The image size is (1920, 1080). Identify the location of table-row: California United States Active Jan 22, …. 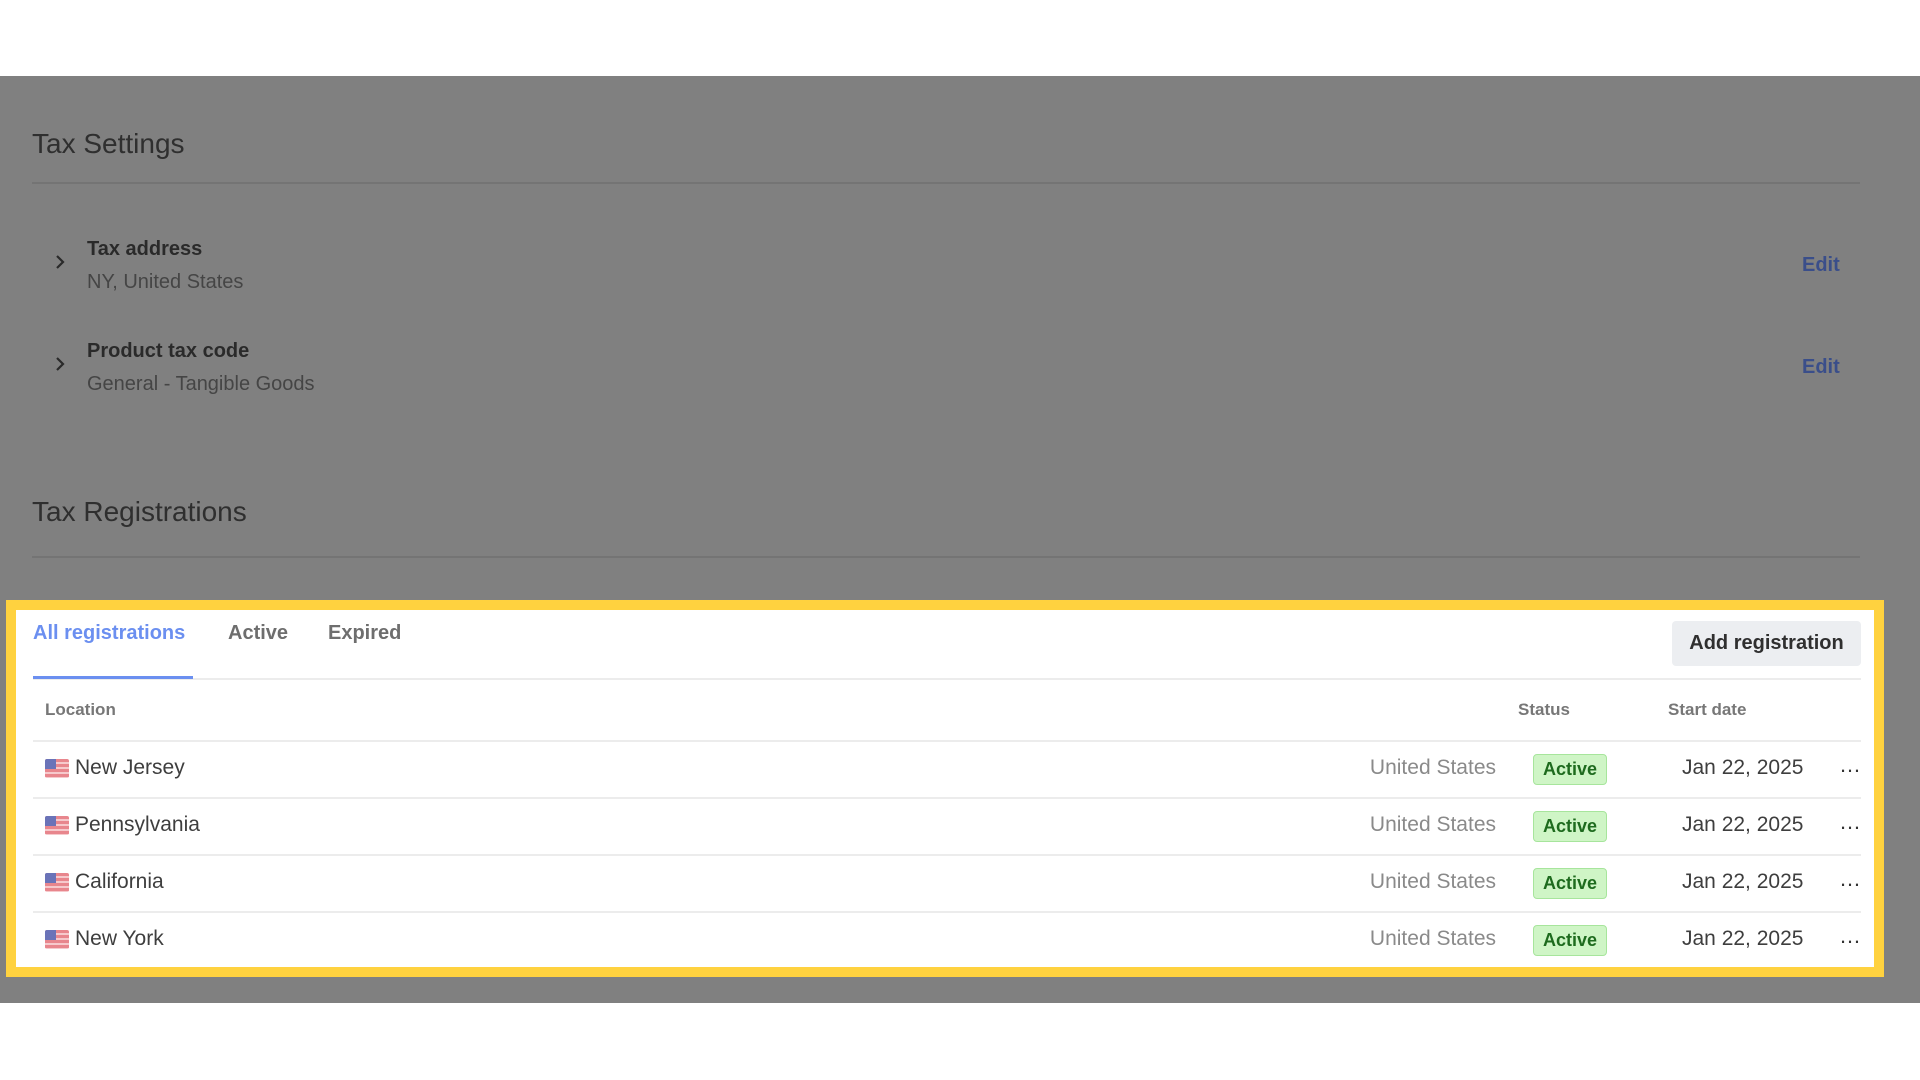
(947, 883).